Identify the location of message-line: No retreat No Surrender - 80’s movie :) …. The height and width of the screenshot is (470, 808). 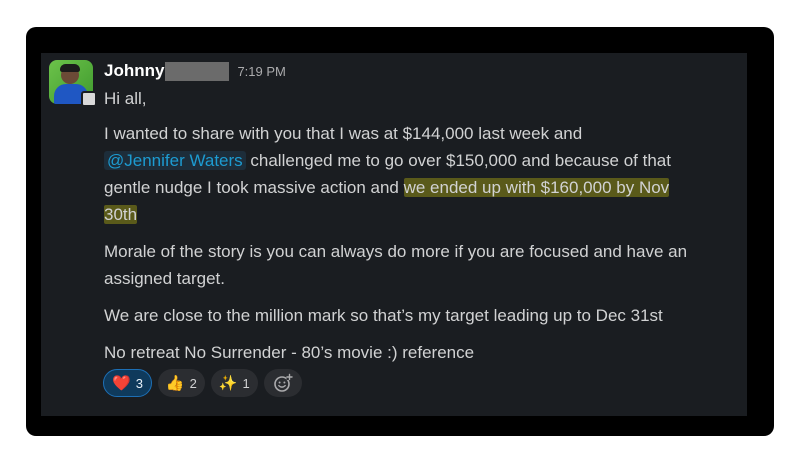
(289, 352).